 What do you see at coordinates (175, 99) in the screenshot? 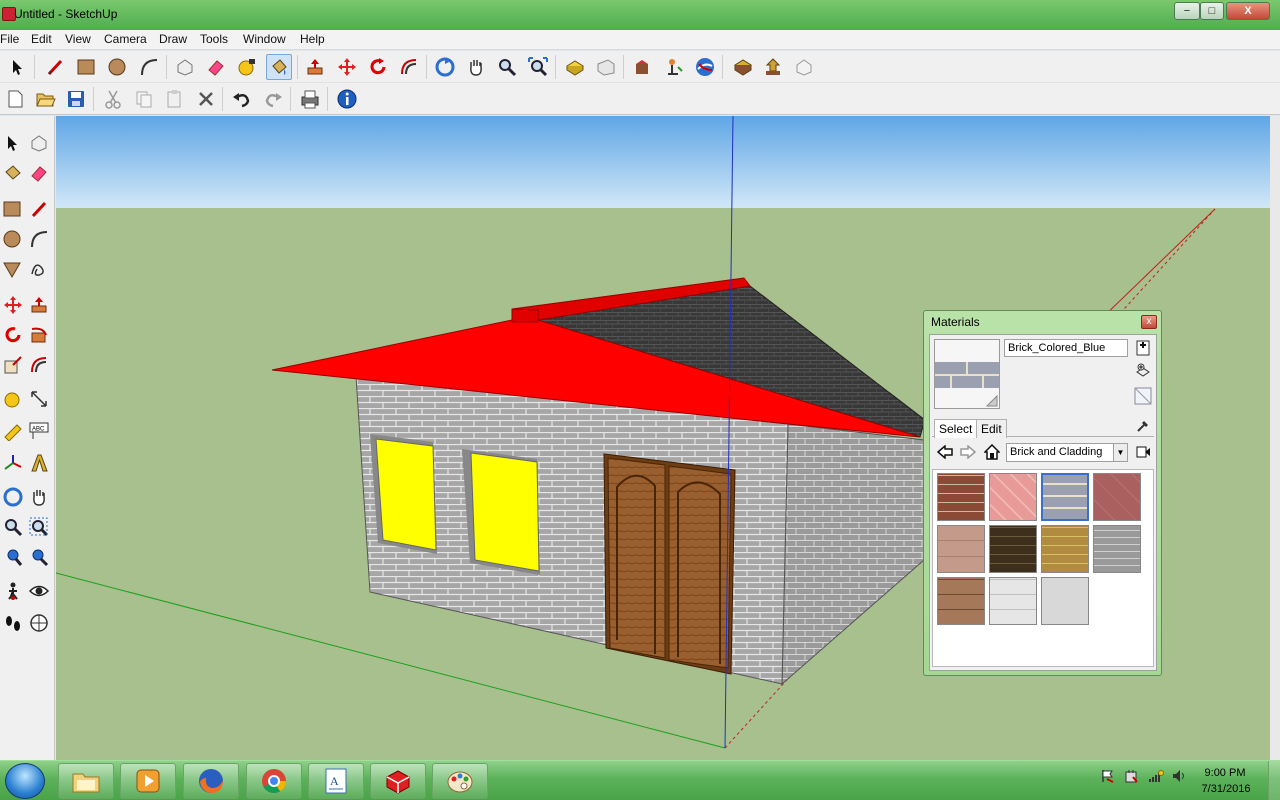
I see `paste-icon` at bounding box center [175, 99].